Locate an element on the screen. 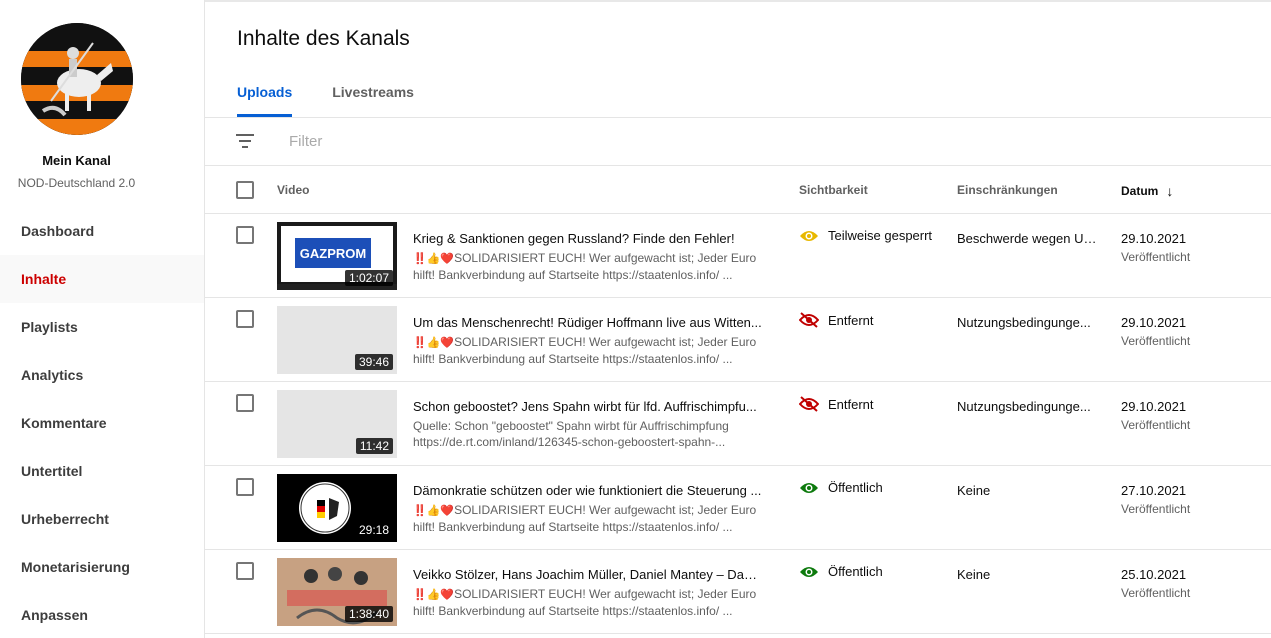 The image size is (1271, 638). channel-avatar is located at coordinates (77, 79).